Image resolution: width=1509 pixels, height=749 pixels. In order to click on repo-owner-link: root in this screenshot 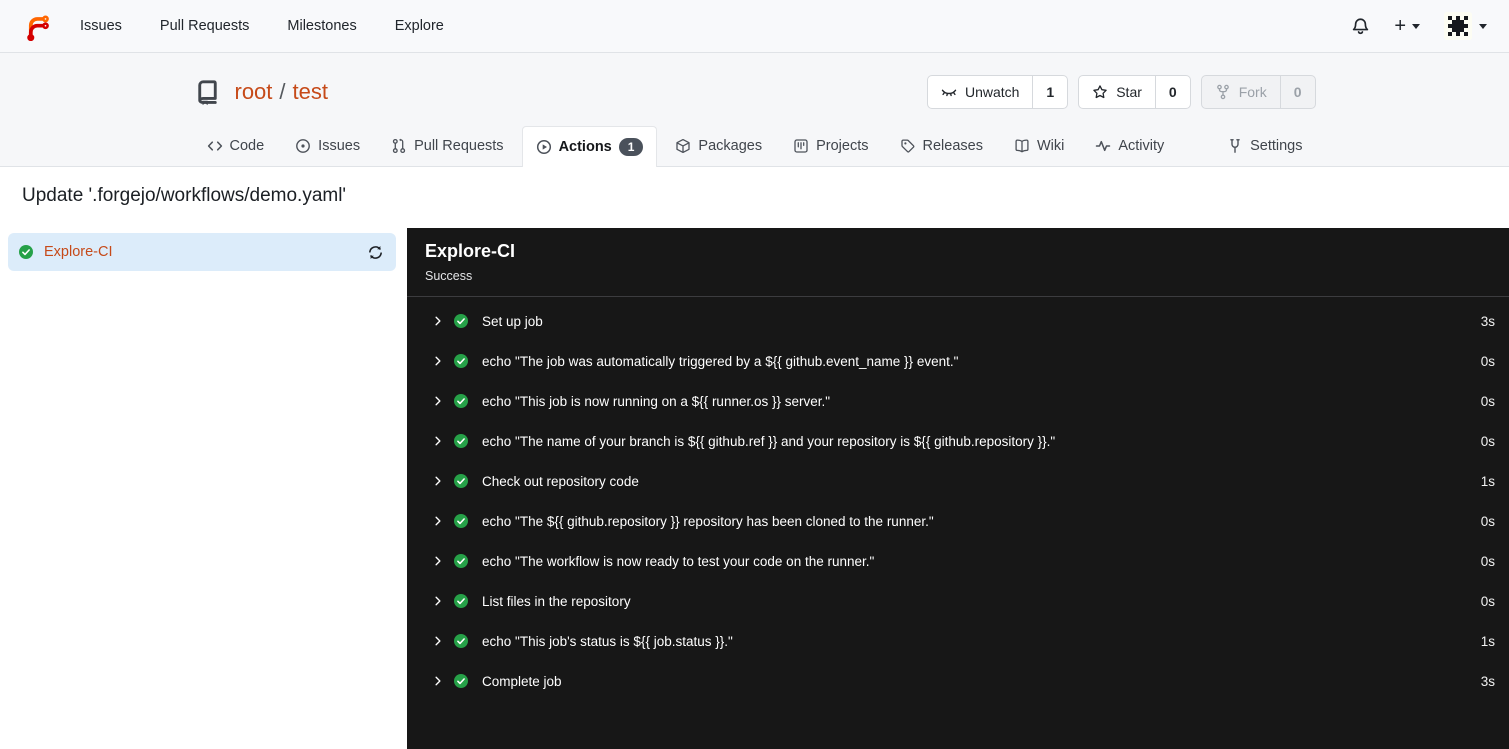, I will do `click(254, 92)`.